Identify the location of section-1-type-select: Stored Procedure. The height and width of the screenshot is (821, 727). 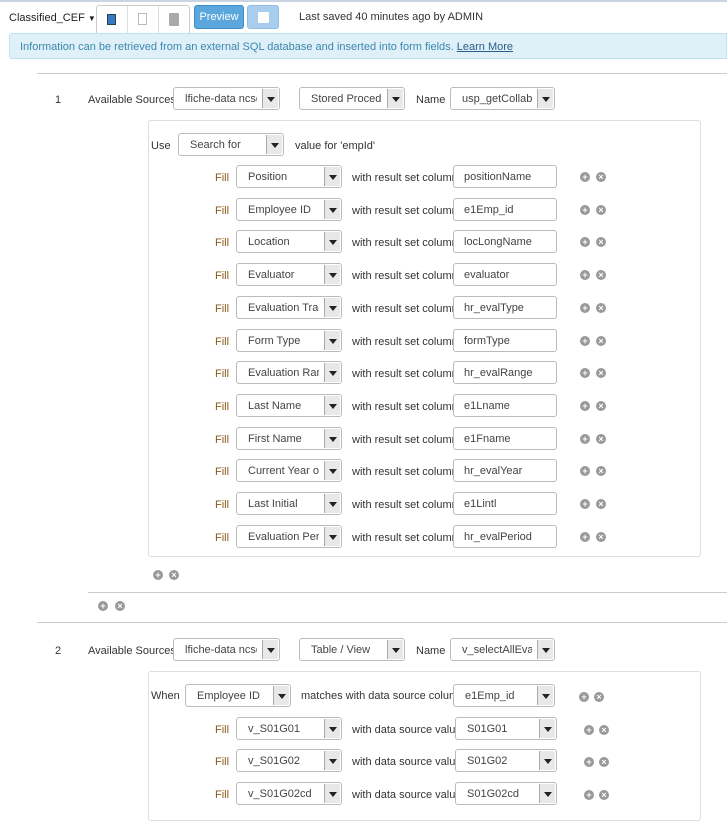
(352, 98).